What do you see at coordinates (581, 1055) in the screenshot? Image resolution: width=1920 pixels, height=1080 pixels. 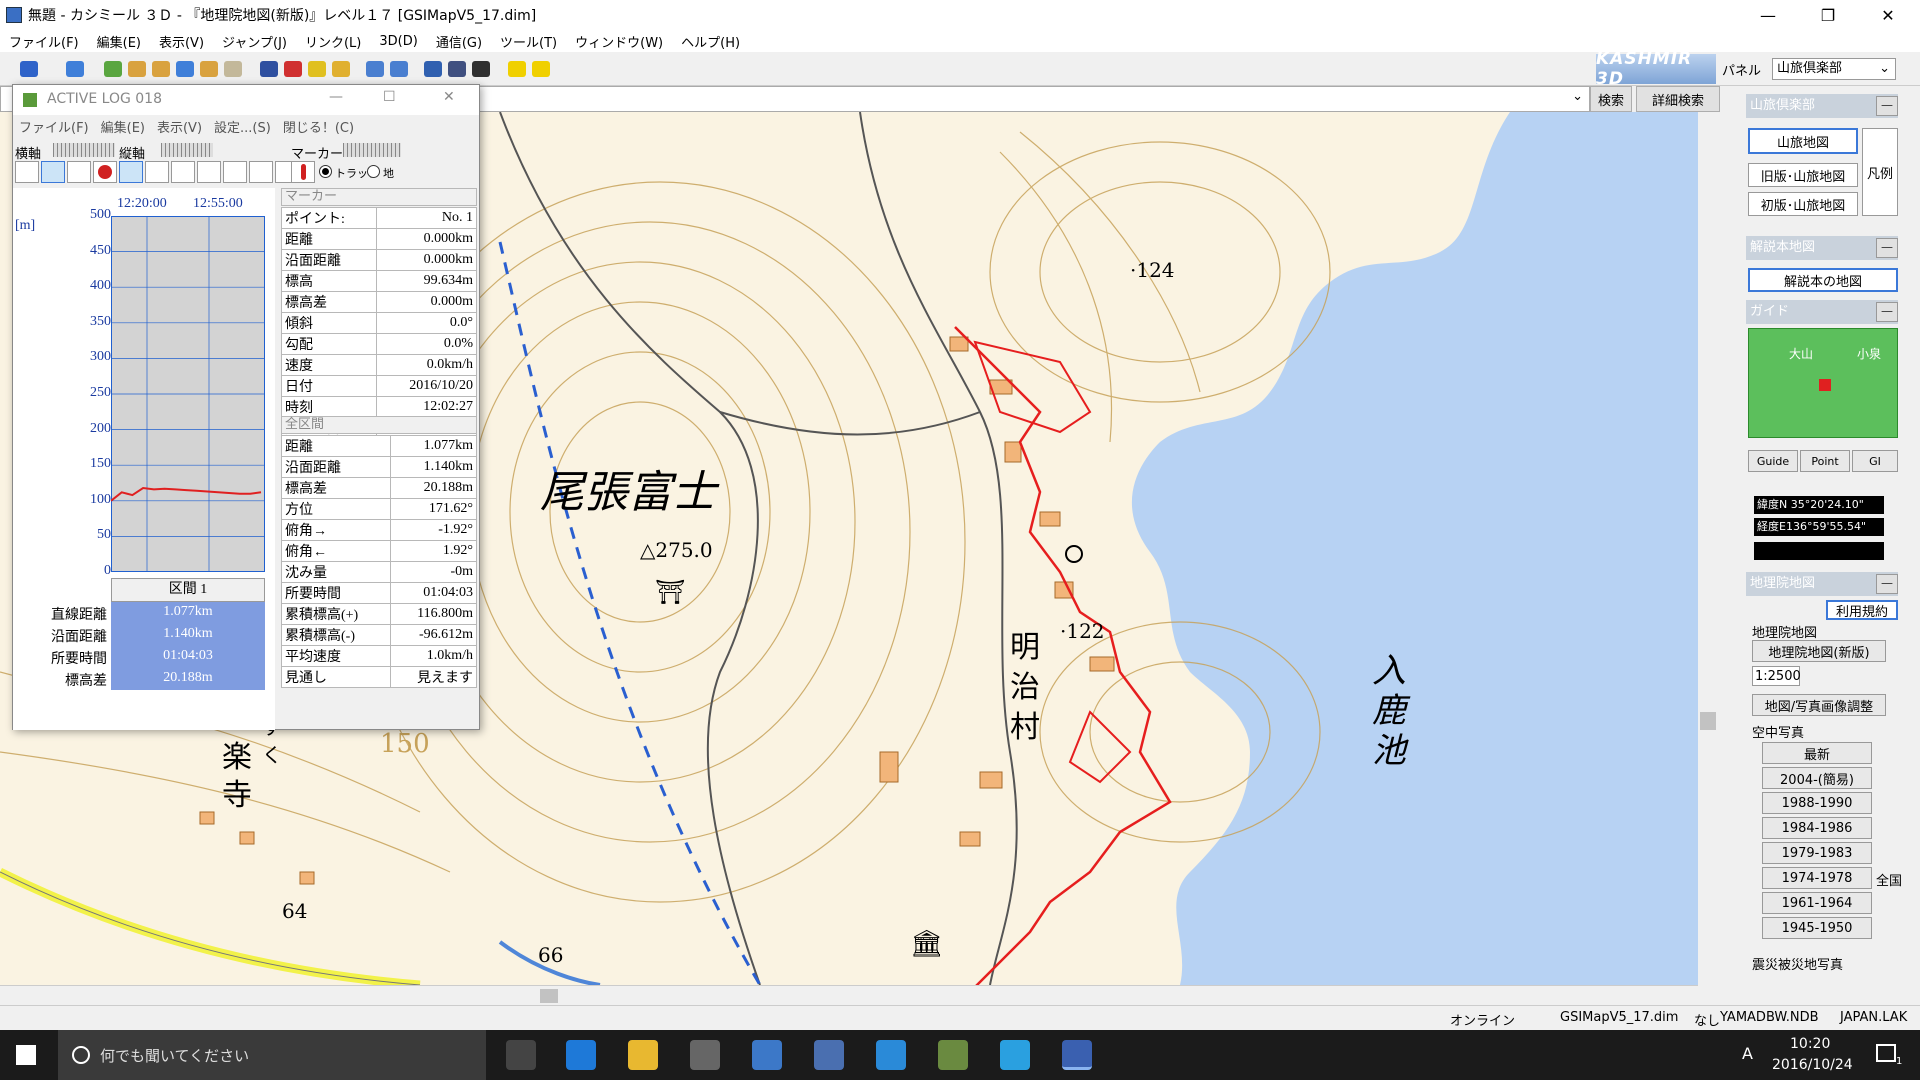 I see `edge-icon` at bounding box center [581, 1055].